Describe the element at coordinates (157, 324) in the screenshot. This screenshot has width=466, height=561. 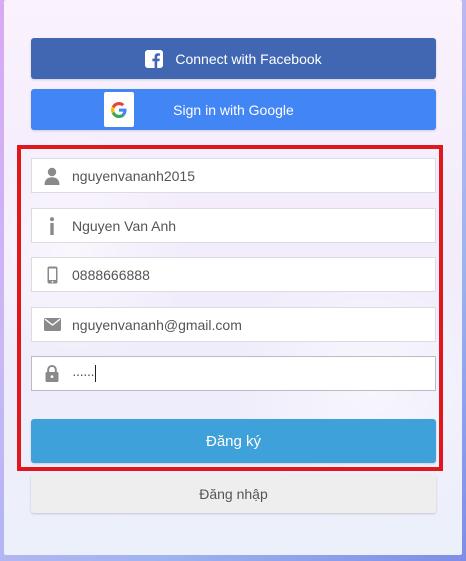
I see `email-value: nguyenvananh@gmail.com` at that location.